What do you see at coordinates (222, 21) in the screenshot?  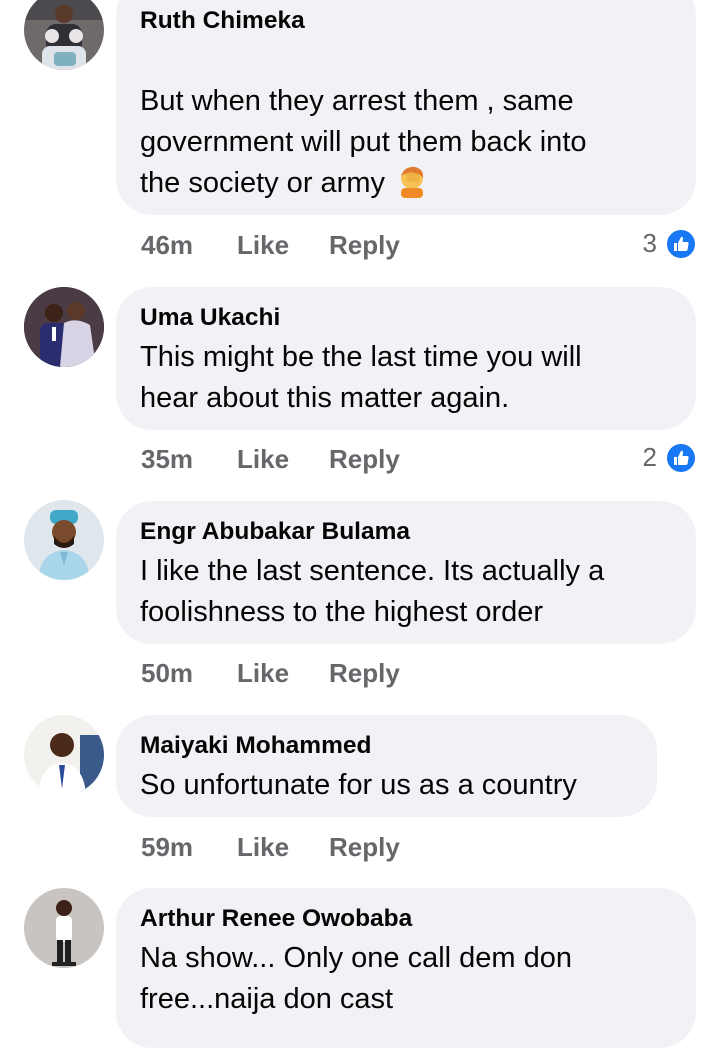 I see `comment-author: Ruth Chimeka` at bounding box center [222, 21].